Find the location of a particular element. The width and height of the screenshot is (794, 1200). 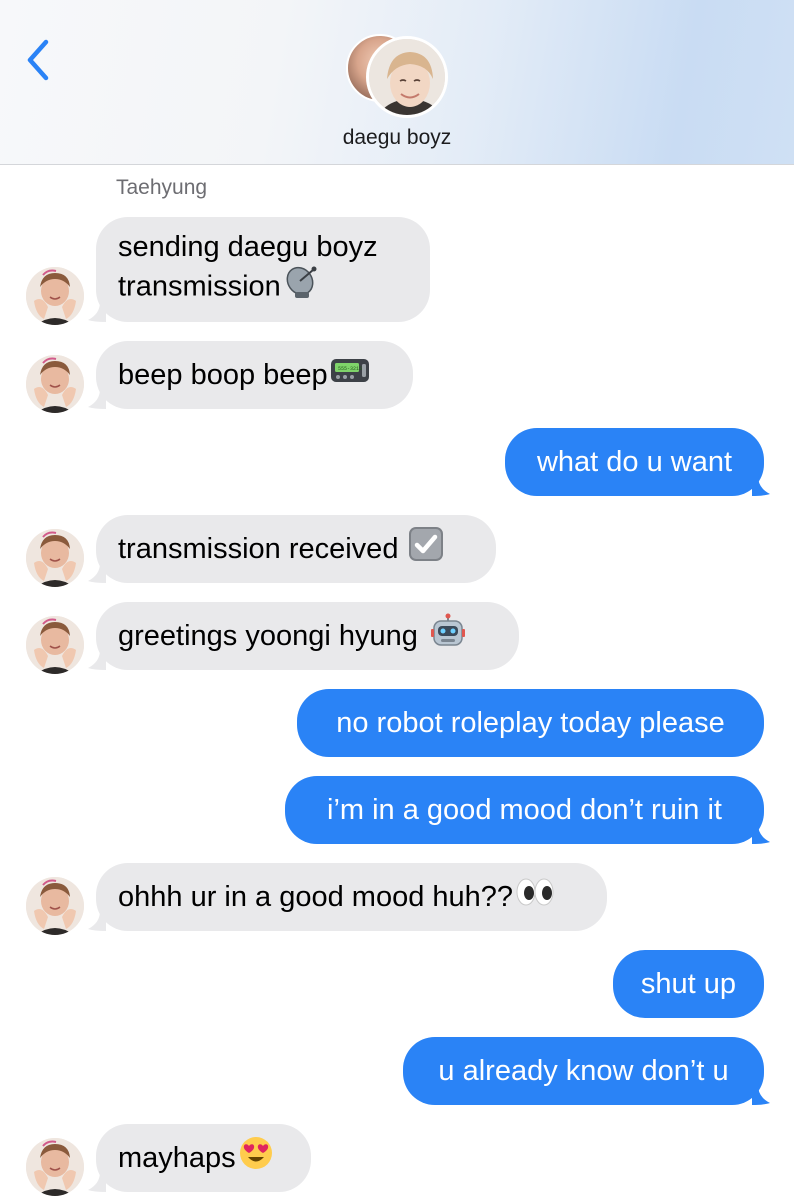

group-avatar is located at coordinates (398, 76).